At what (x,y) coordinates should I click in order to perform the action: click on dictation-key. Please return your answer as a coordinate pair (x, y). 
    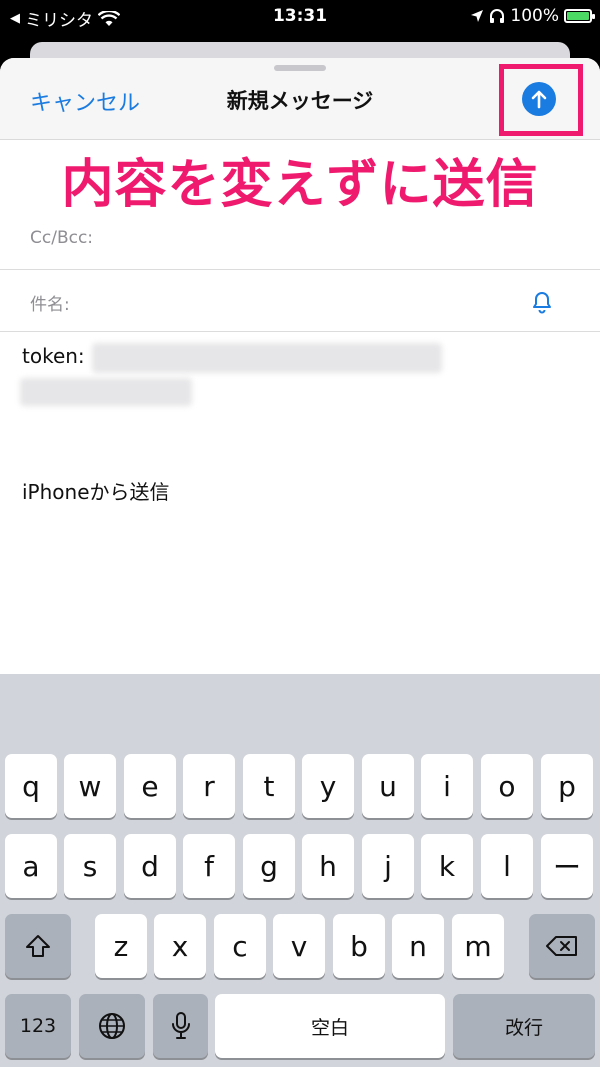
    Looking at the image, I should click on (180, 1026).